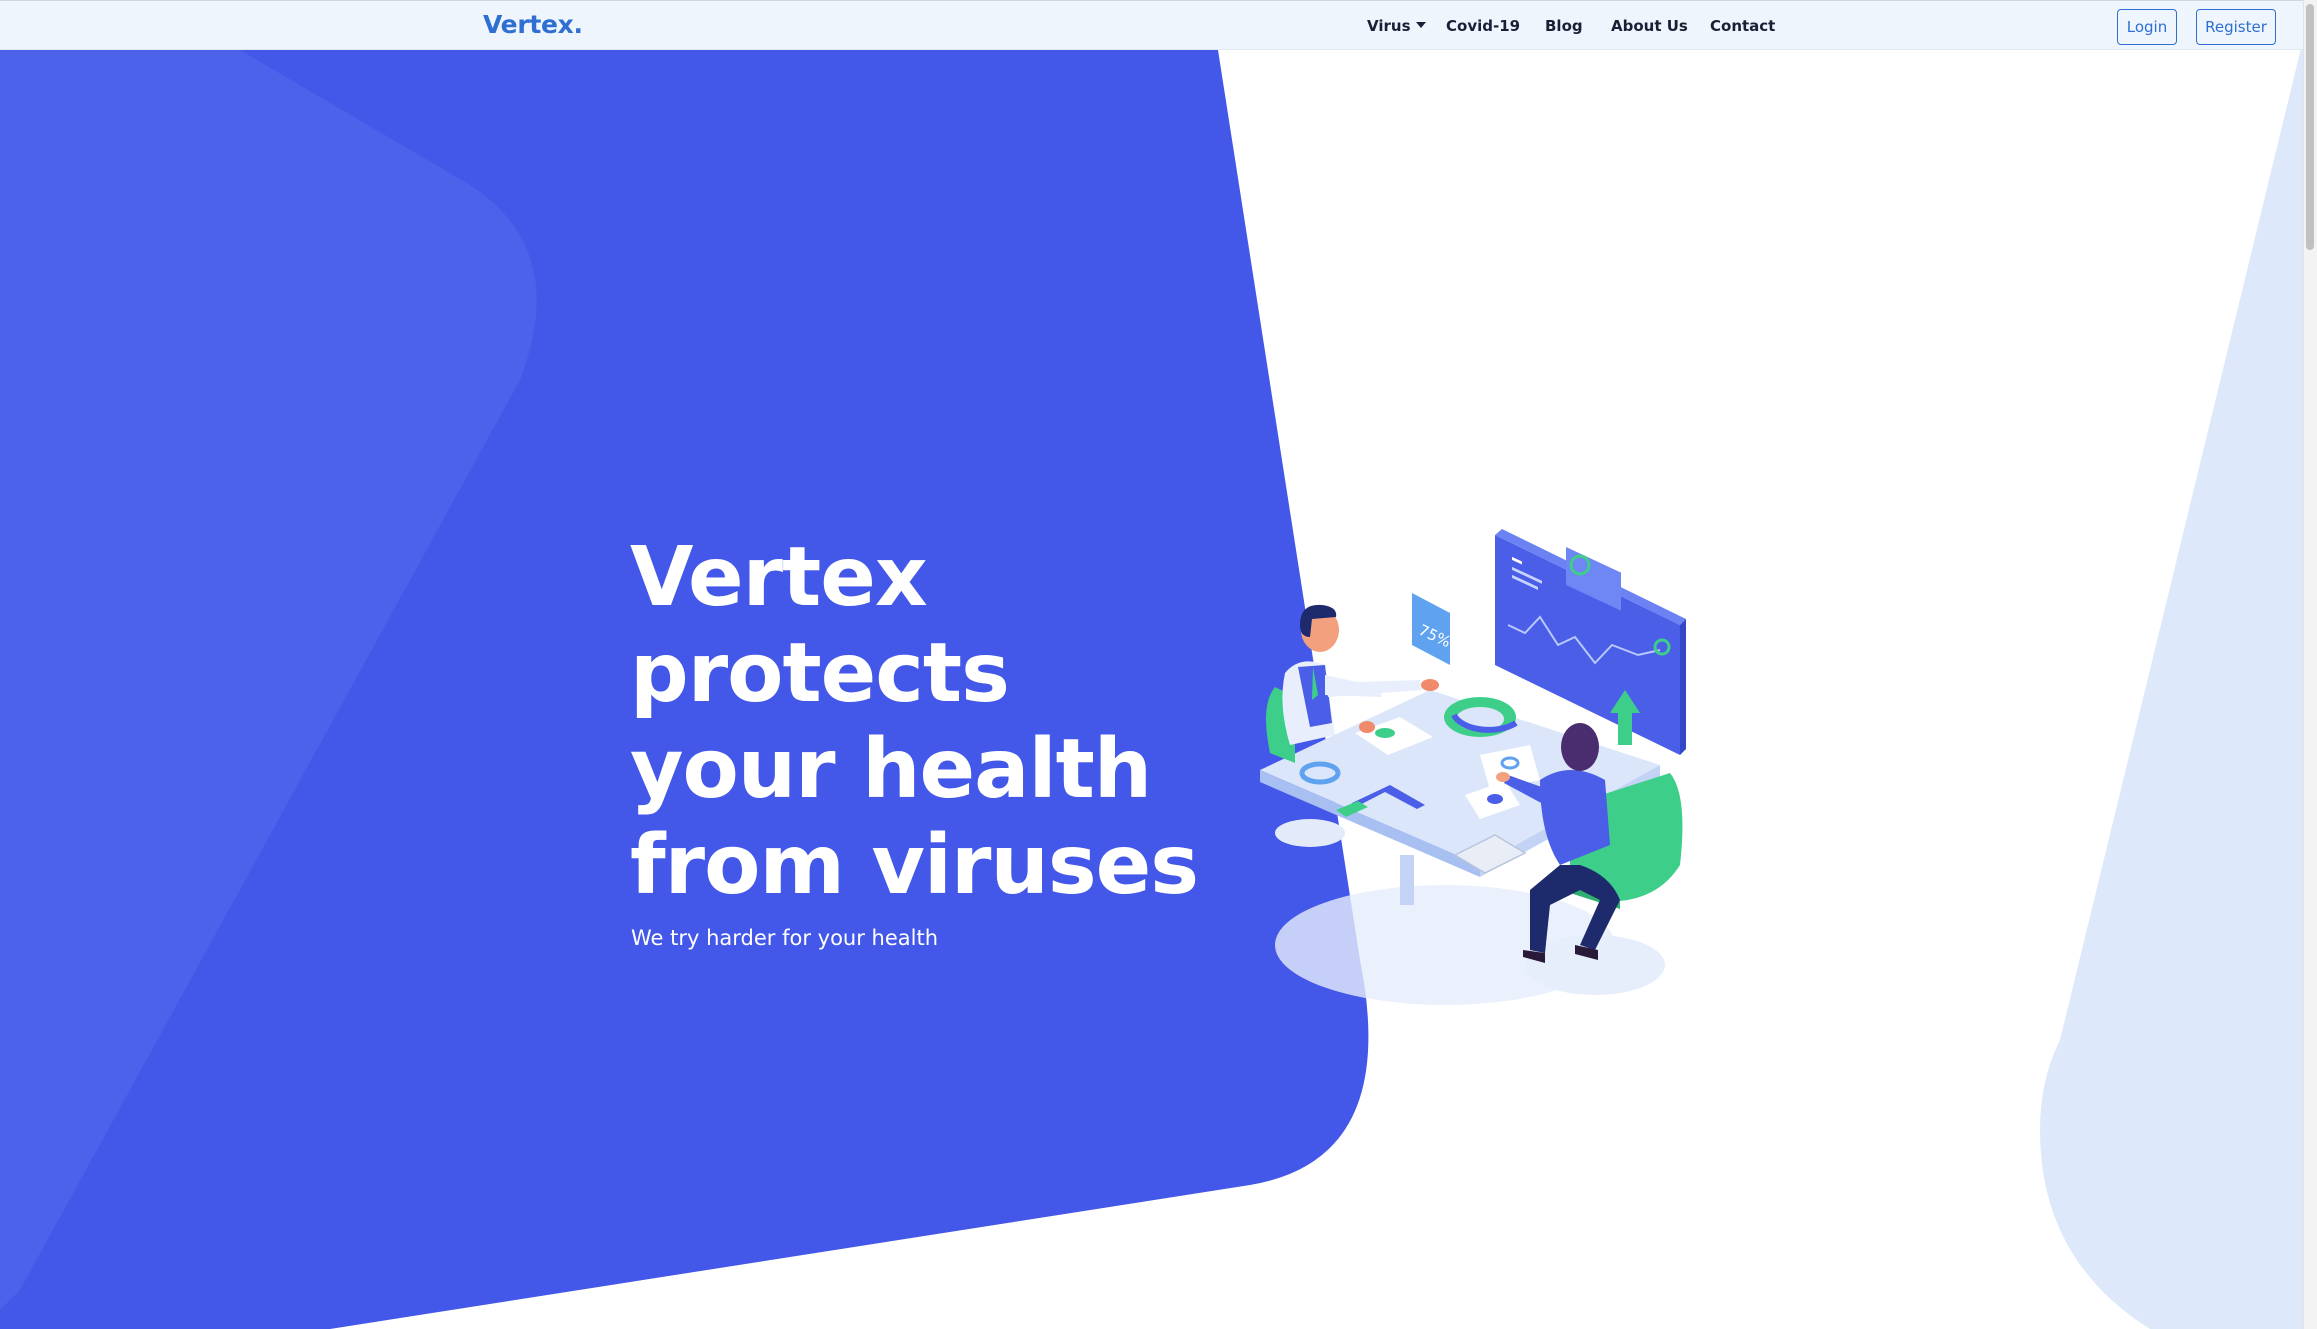 The image size is (2317, 1329). I want to click on nav-item-contact: Contact, so click(1742, 26).